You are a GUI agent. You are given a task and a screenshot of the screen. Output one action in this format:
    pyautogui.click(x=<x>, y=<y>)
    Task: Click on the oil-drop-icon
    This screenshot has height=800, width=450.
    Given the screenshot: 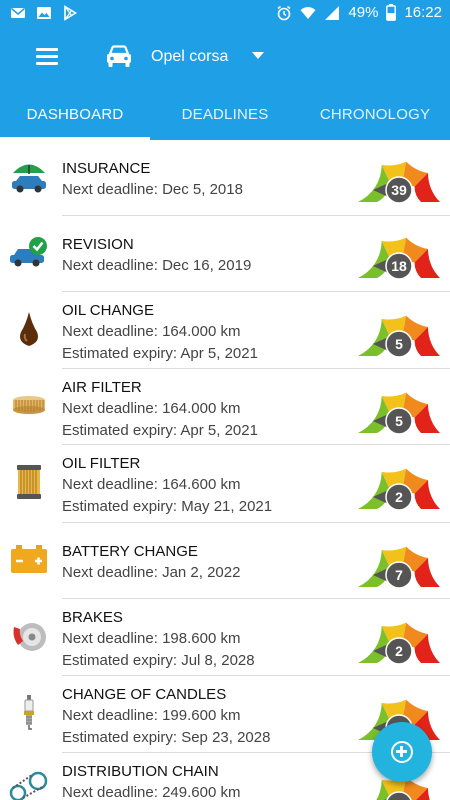 What is the action you would take?
    pyautogui.click(x=29, y=329)
    